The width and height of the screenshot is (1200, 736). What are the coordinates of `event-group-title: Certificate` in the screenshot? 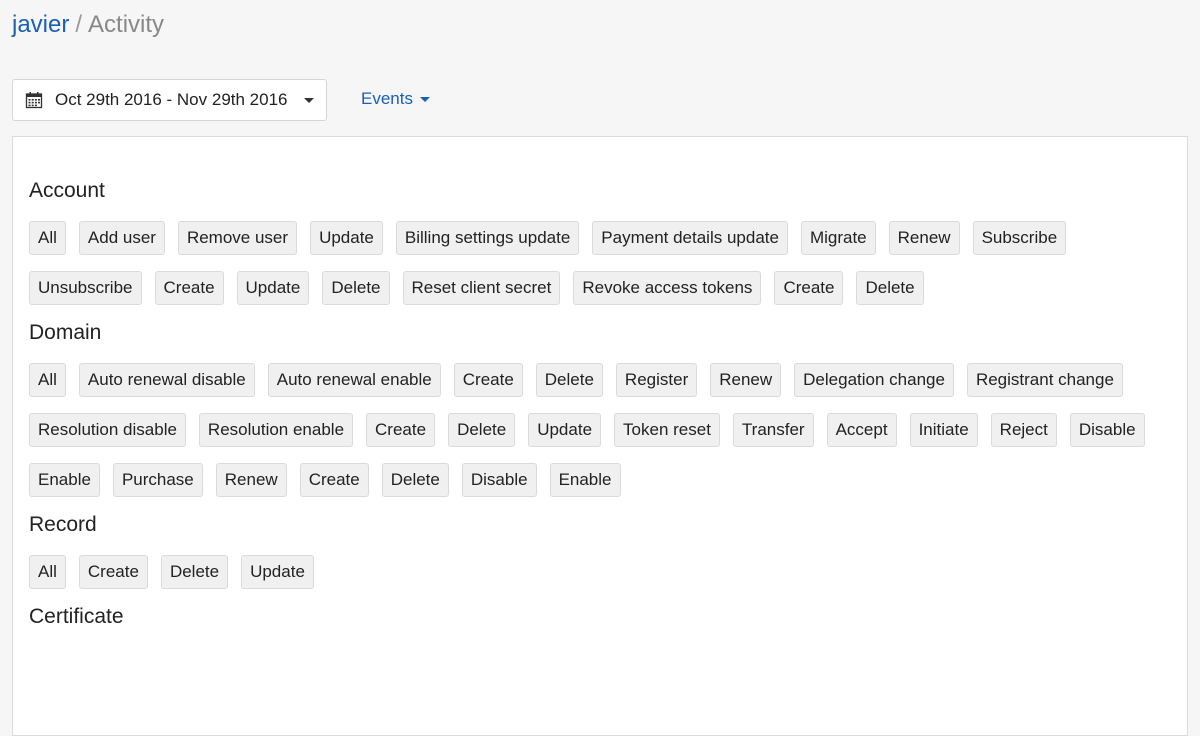 It's located at (76, 616).